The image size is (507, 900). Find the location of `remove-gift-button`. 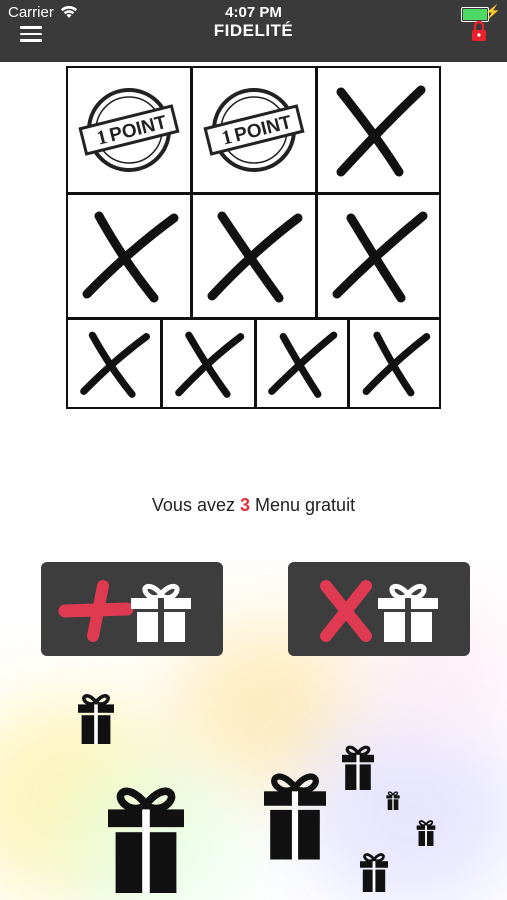

remove-gift-button is located at coordinates (379, 609).